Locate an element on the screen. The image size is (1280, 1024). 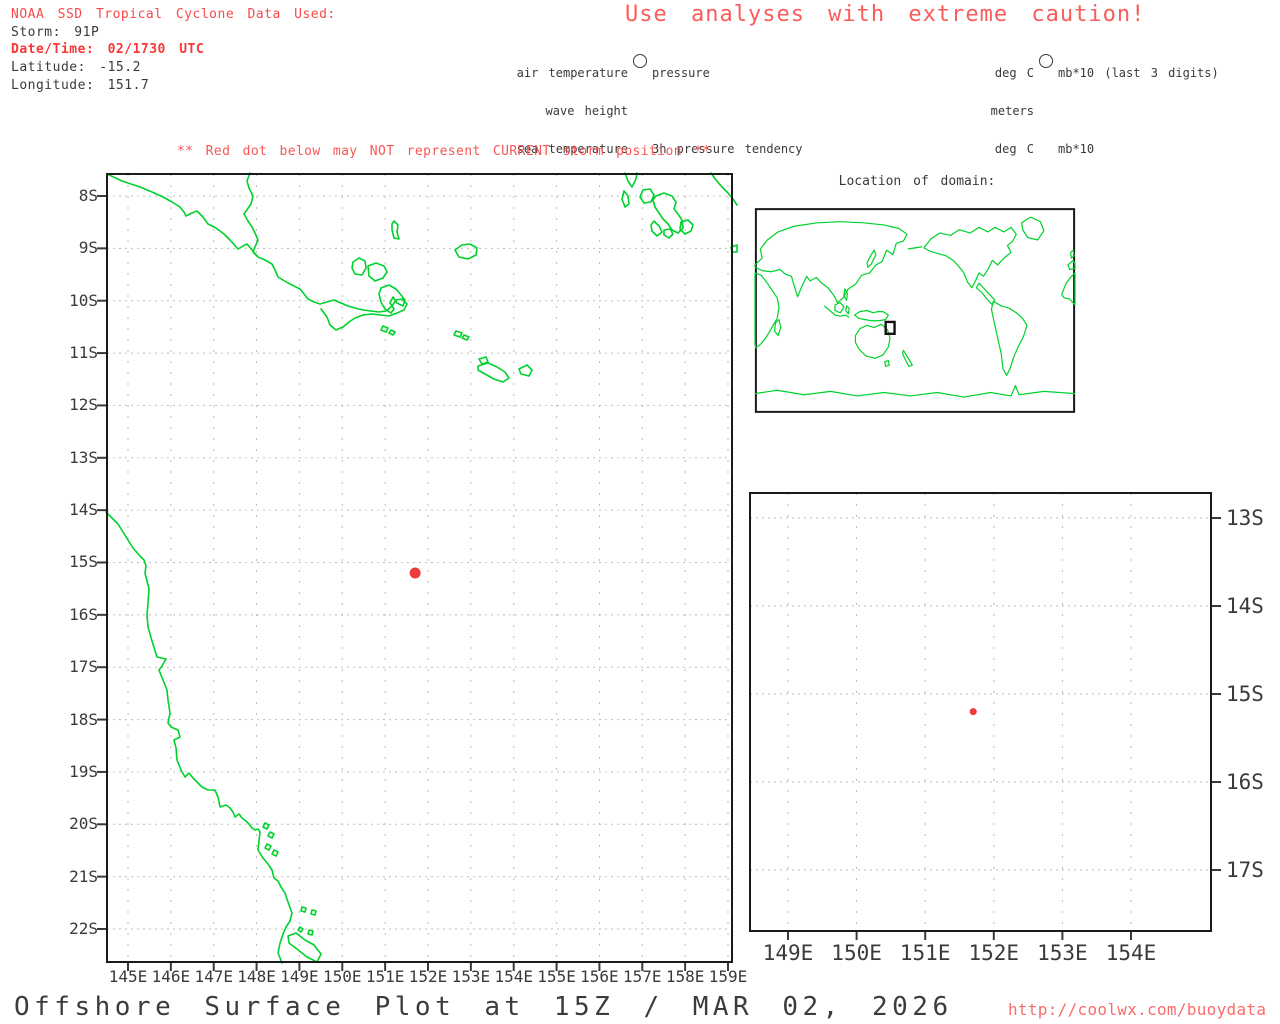
station-units-right: mb*10 (last 3 digits) mb*10 is located at coordinates (1138, 111).